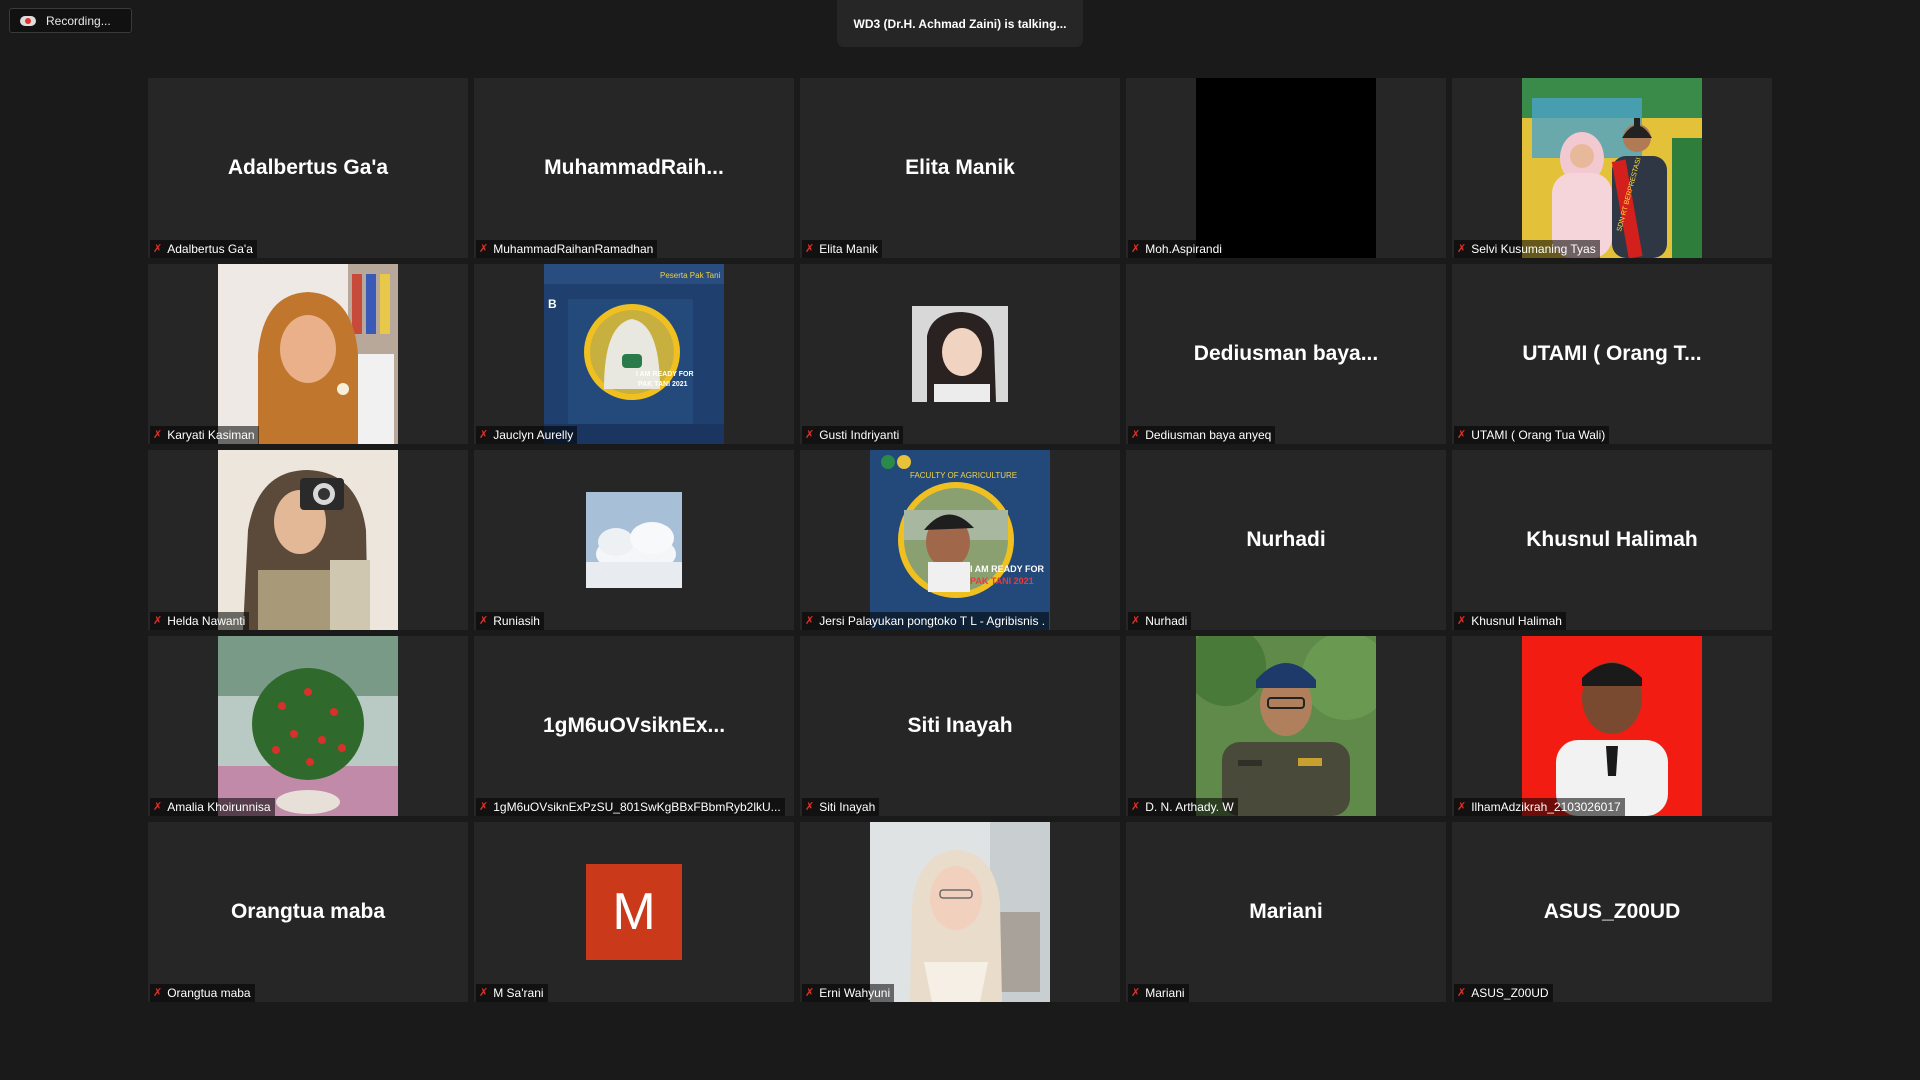 The image size is (1920, 1080). Describe the element at coordinates (308, 726) in the screenshot. I see `participant-tile: ✗ Amalia Khoirunnisa` at that location.